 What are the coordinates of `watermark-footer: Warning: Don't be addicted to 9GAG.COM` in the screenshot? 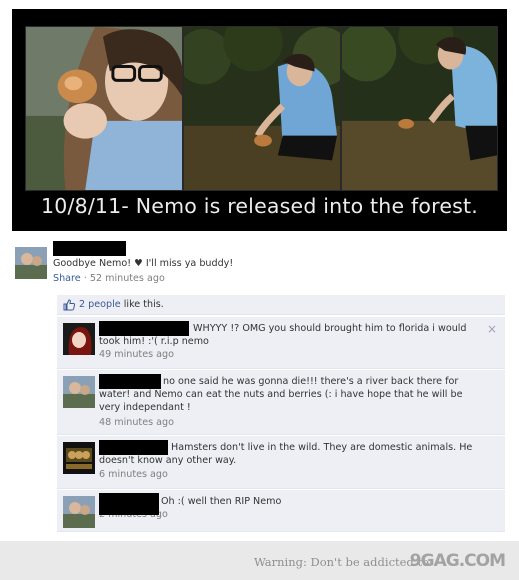 It's located at (259, 560).